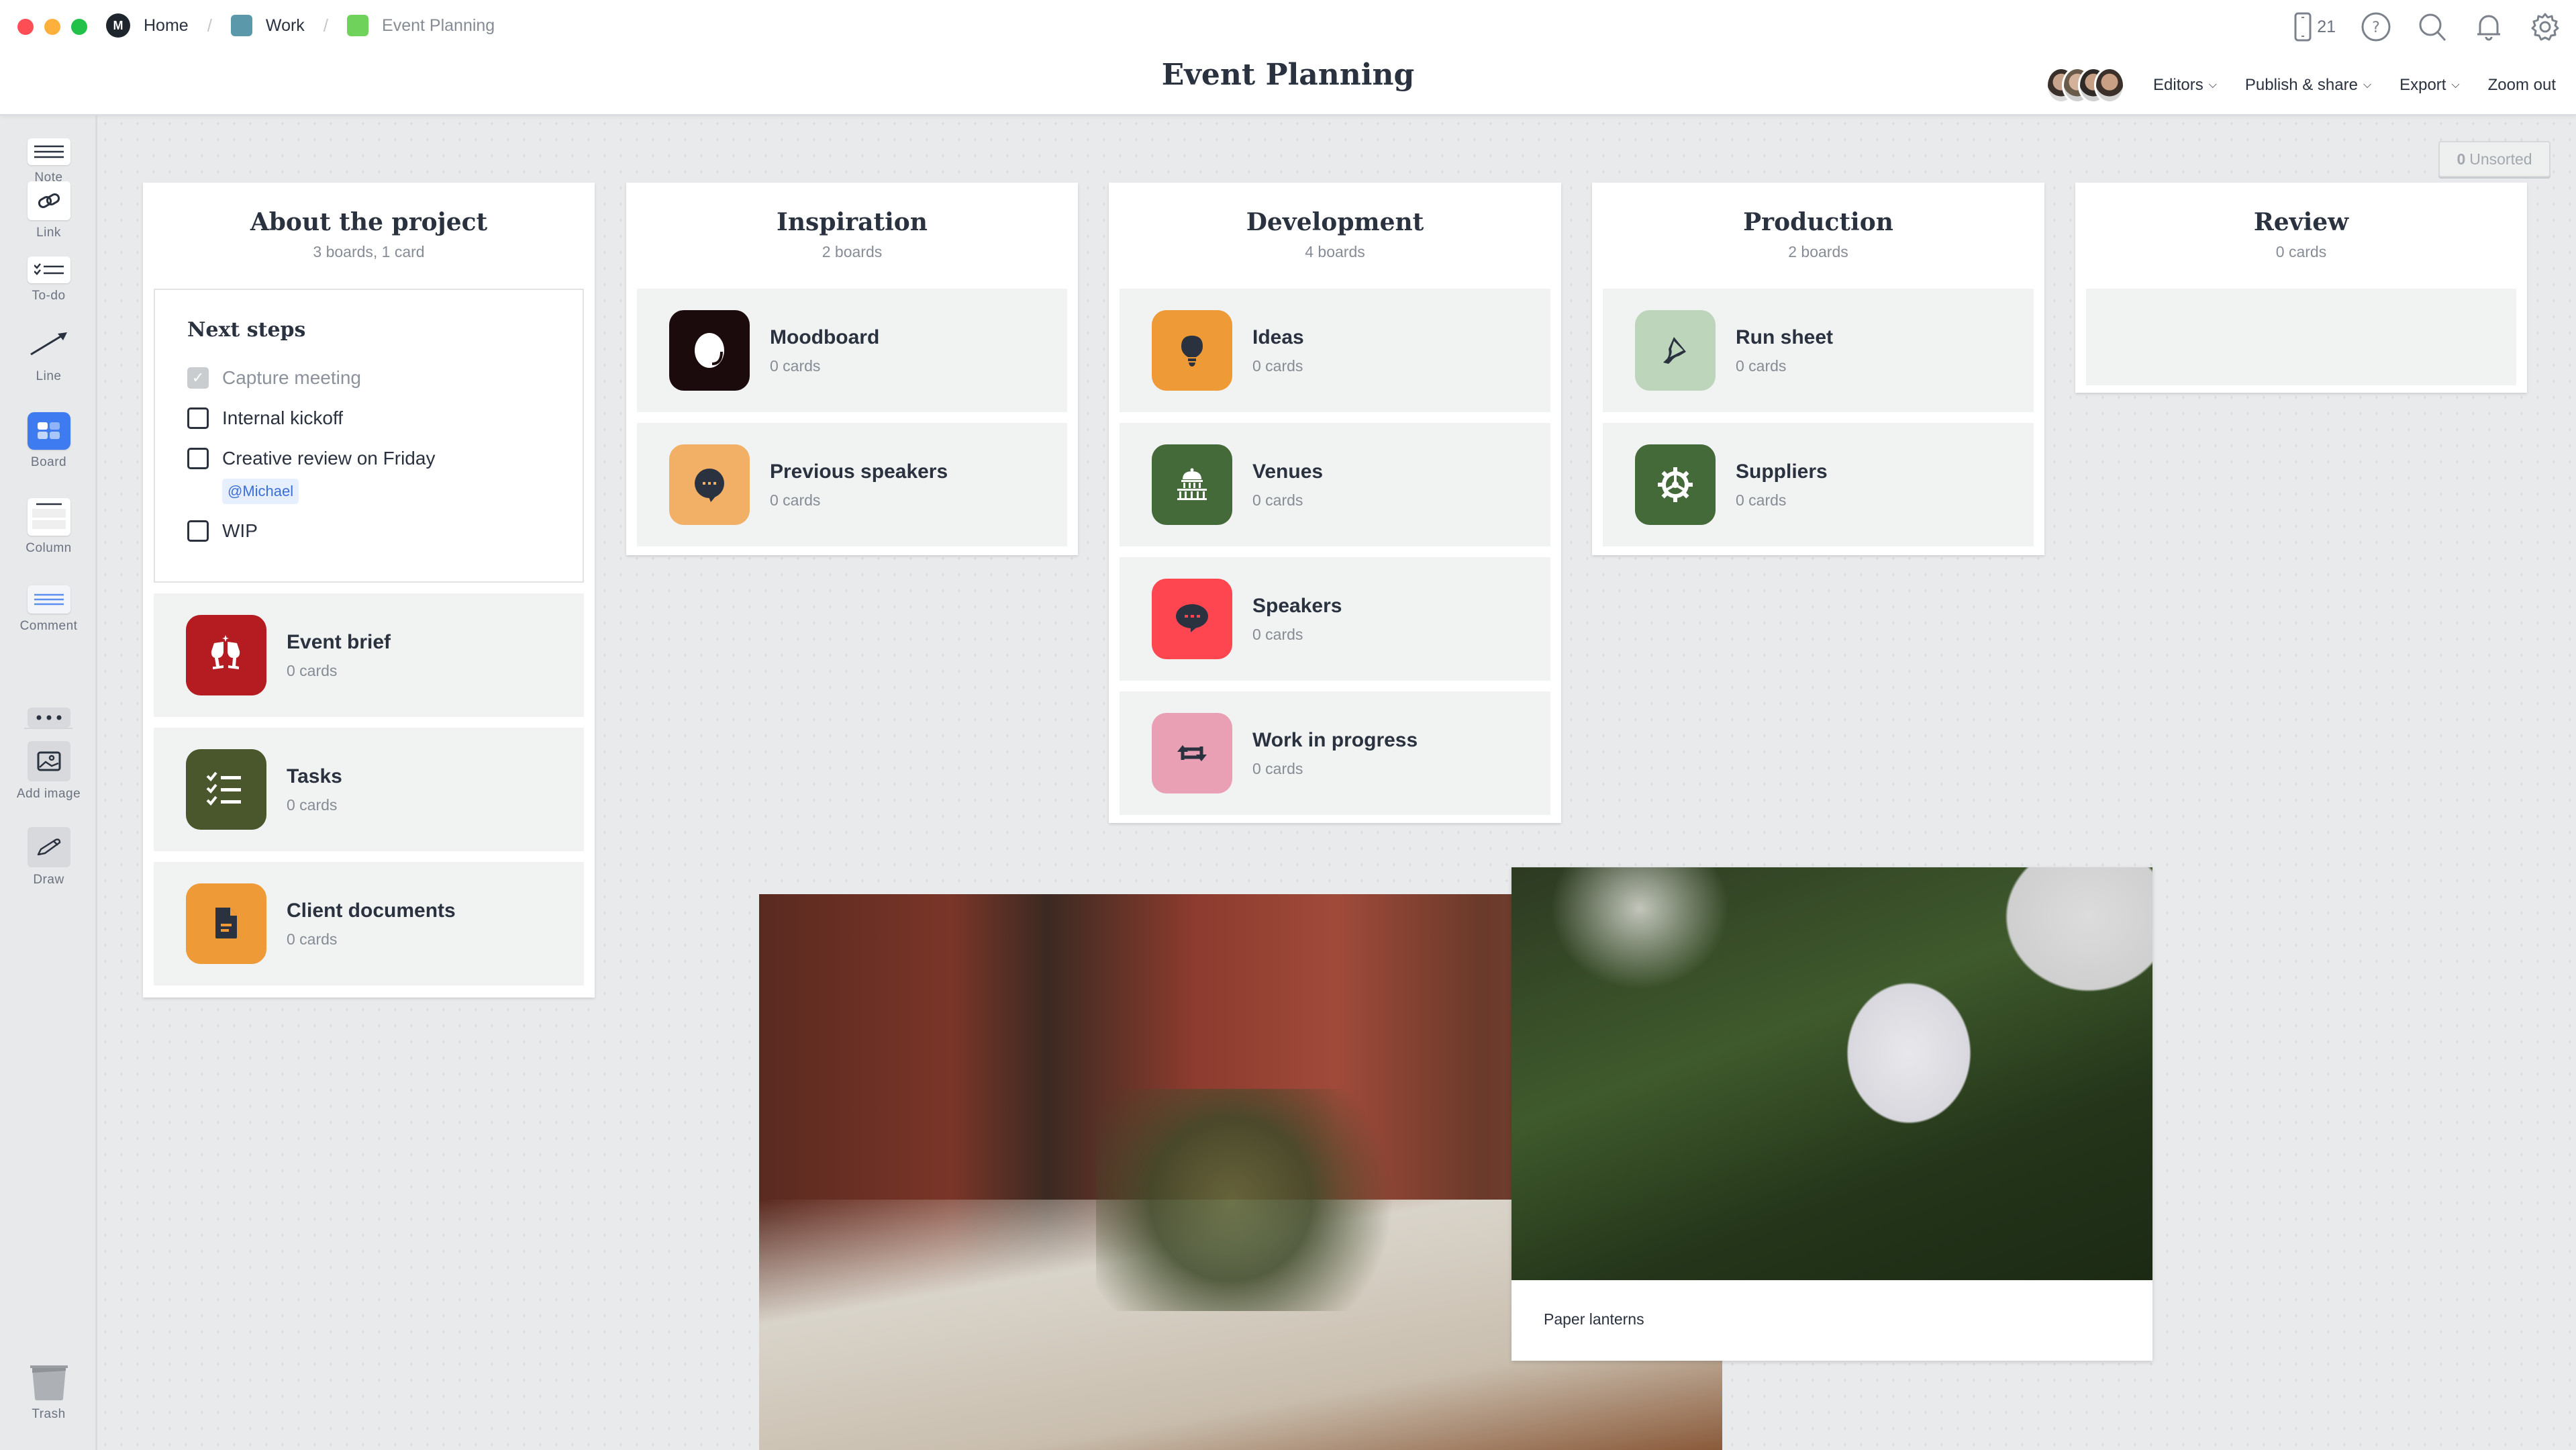 The height and width of the screenshot is (1450, 2576). I want to click on bell-icon, so click(2488, 28).